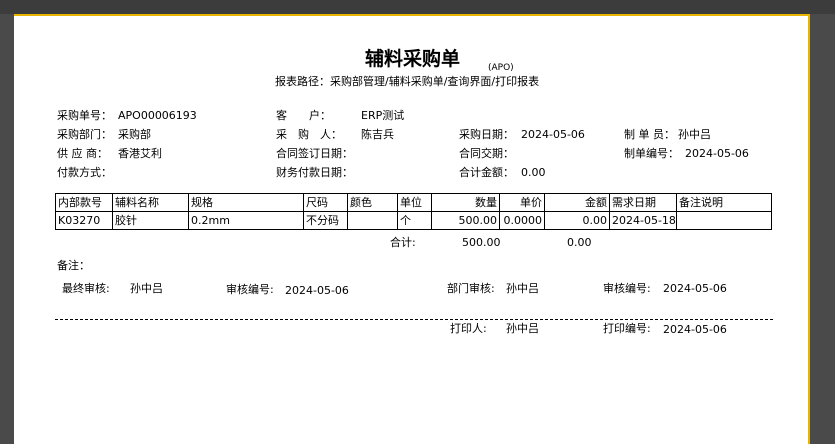 The width and height of the screenshot is (835, 444). I want to click on pay-method-label: 付款方式：, so click(84, 172).